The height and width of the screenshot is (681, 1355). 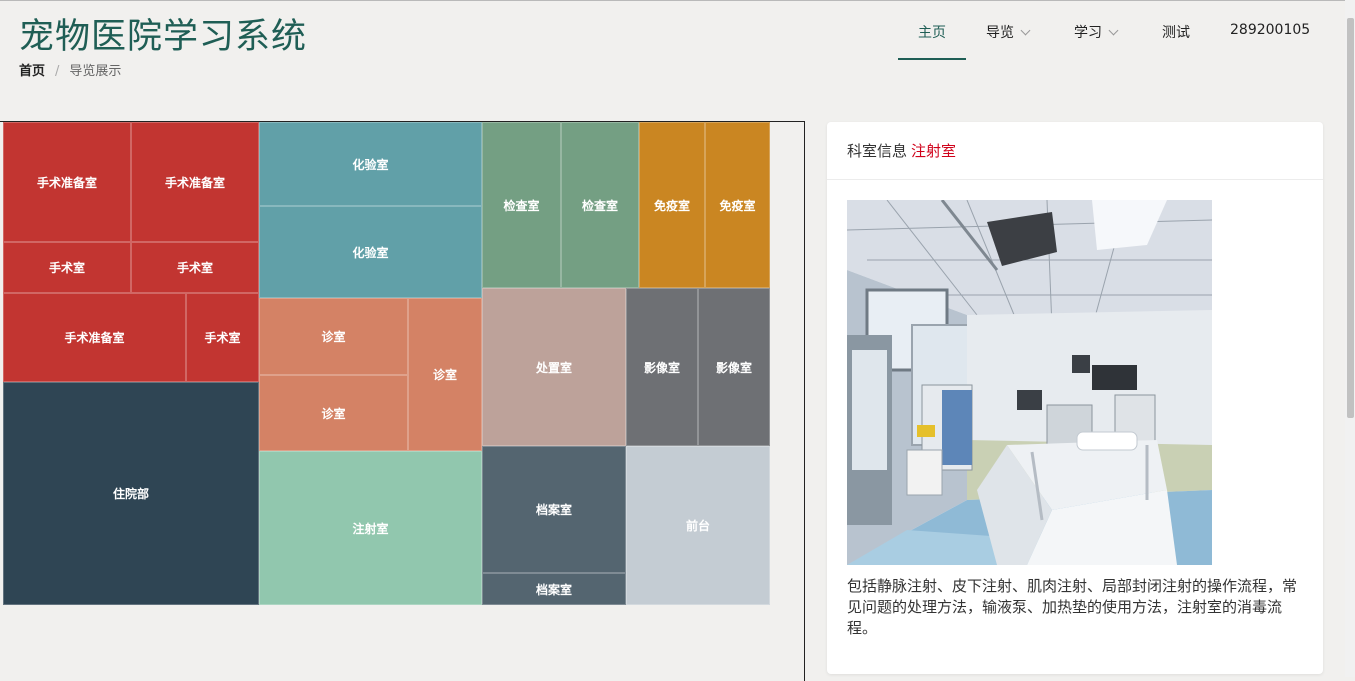 I want to click on breadcrumb-current: 导览展示, so click(x=95, y=71).